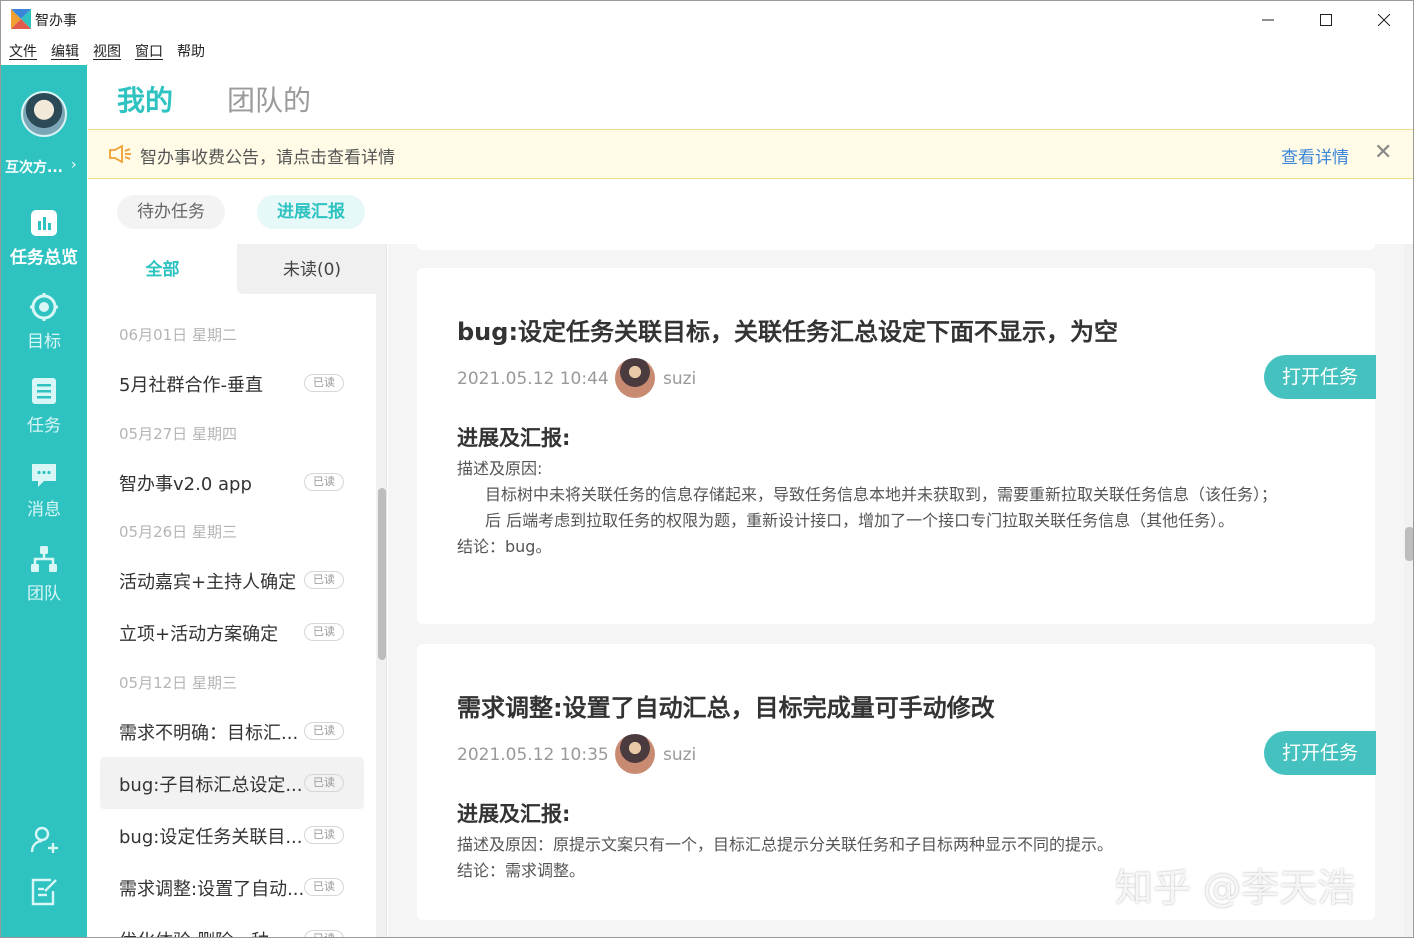  What do you see at coordinates (44, 114) in the screenshot?
I see `user-avatar` at bounding box center [44, 114].